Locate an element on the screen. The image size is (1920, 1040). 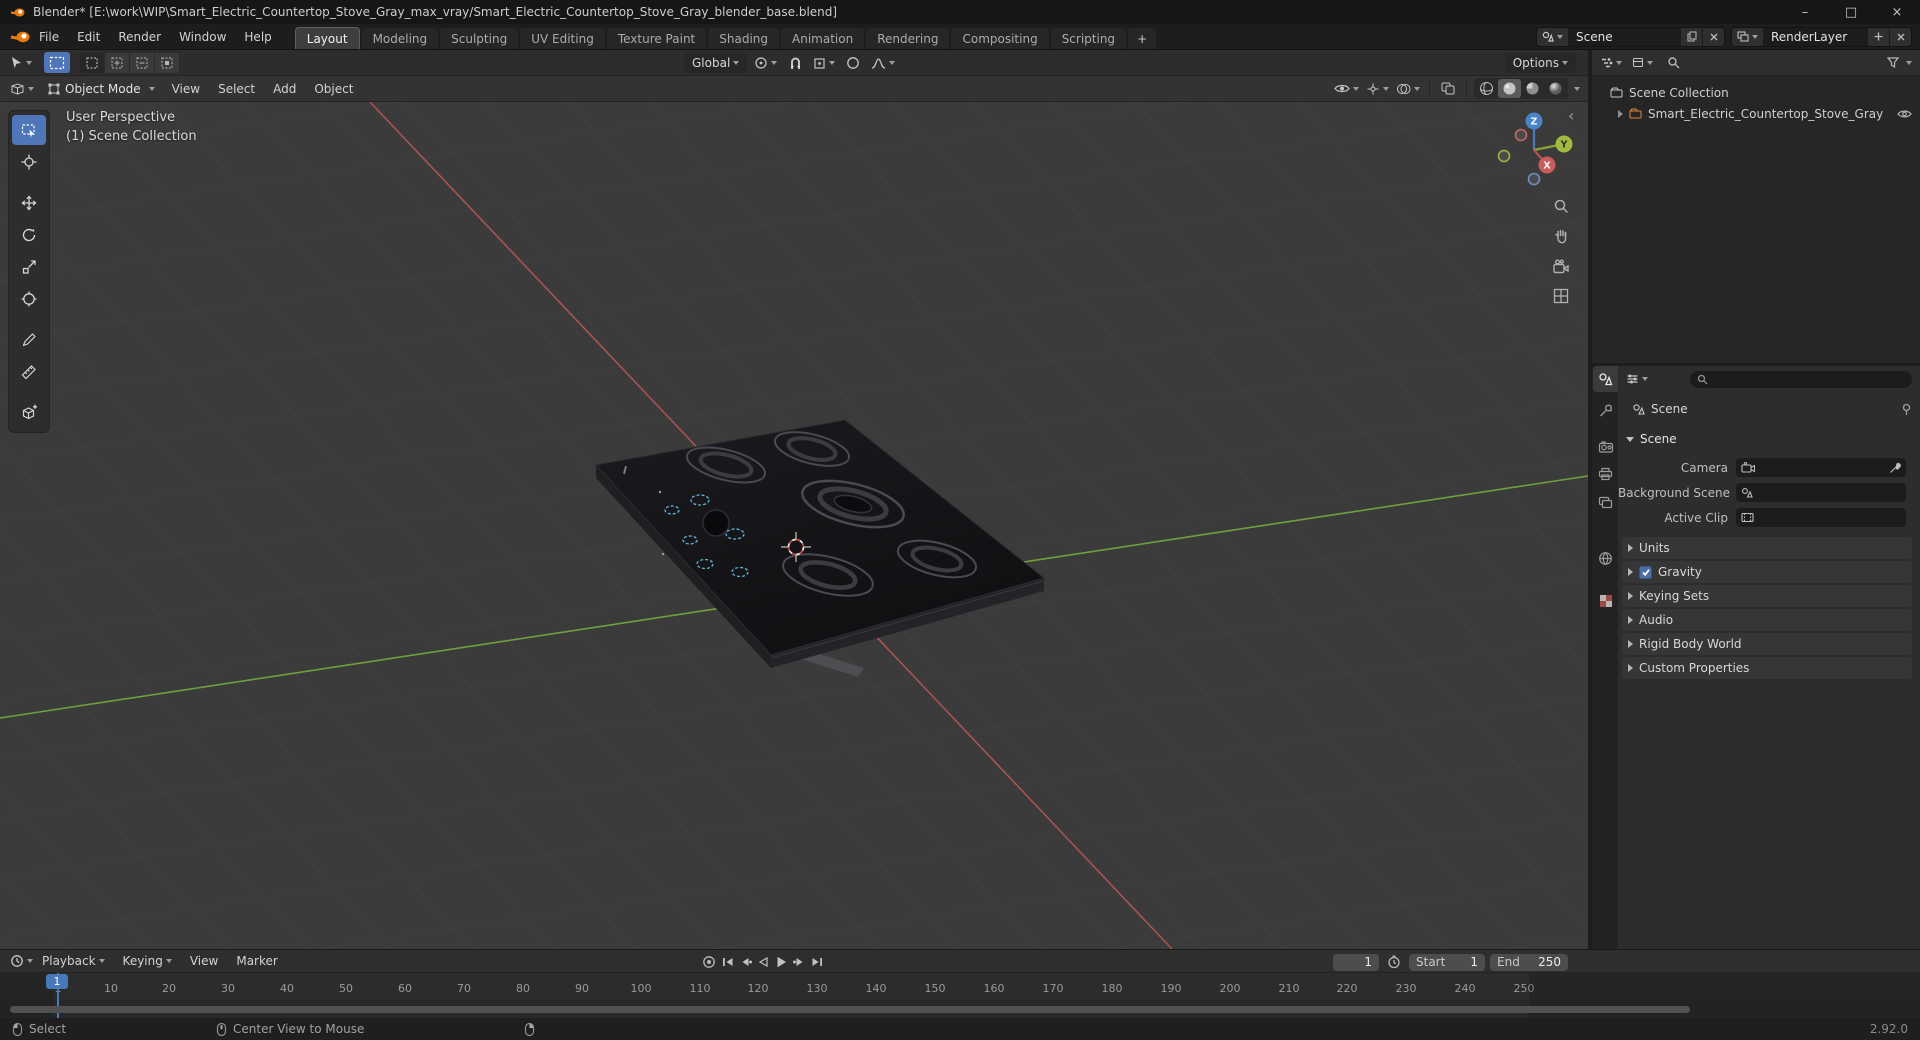
select-mode-extend is located at coordinates (117, 62).